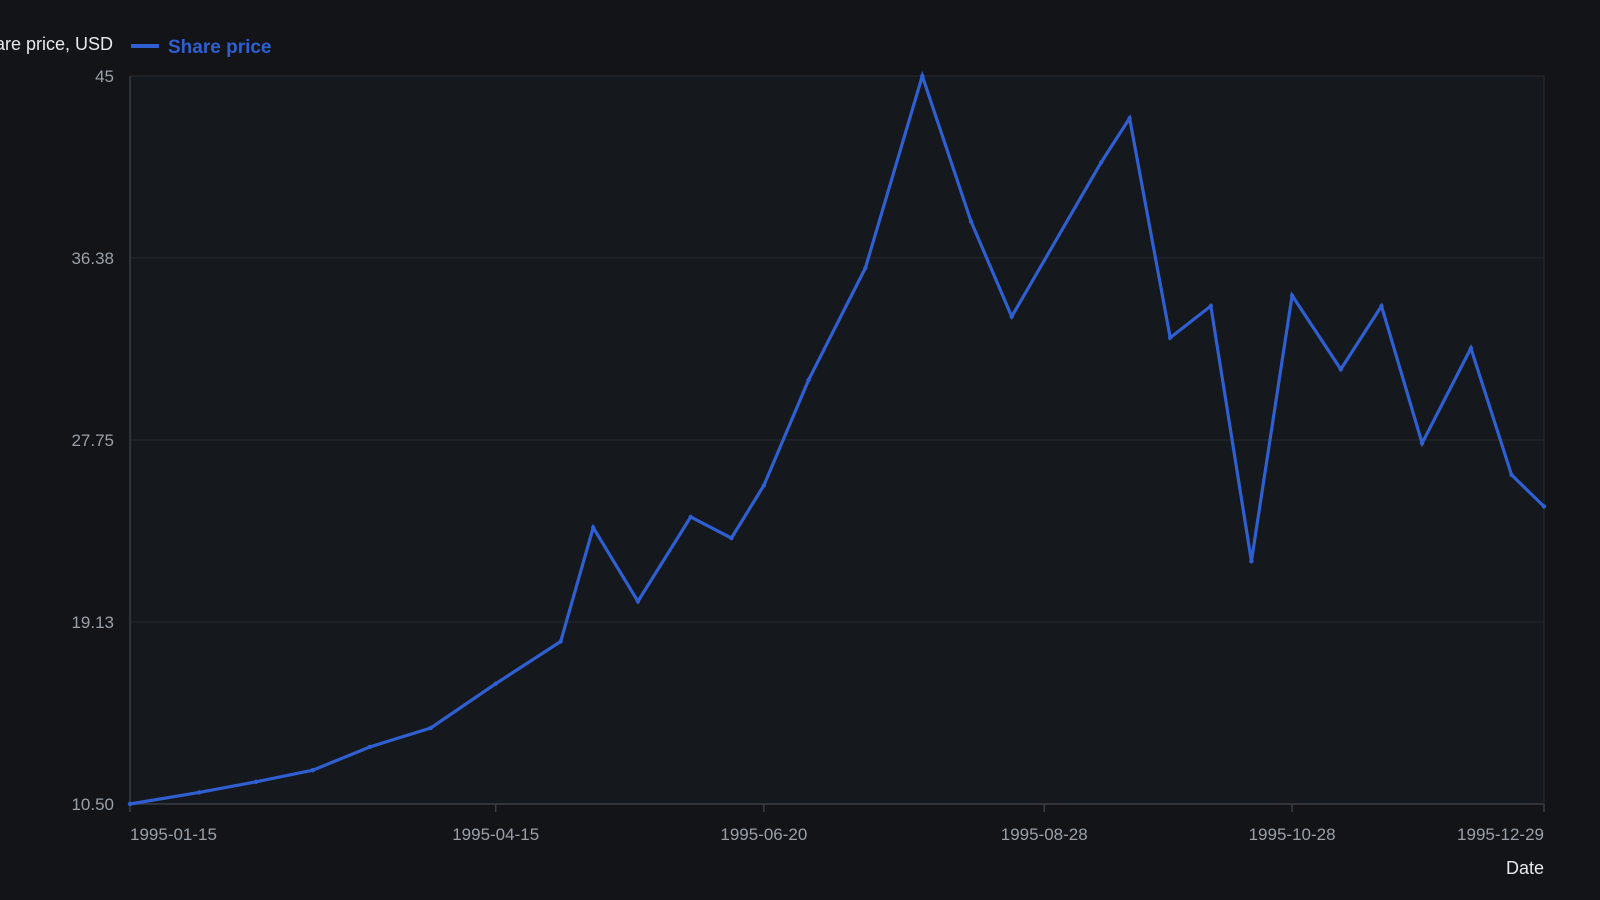  Describe the element at coordinates (92, 622) in the screenshot. I see `y-tick-label: 19.13` at that location.